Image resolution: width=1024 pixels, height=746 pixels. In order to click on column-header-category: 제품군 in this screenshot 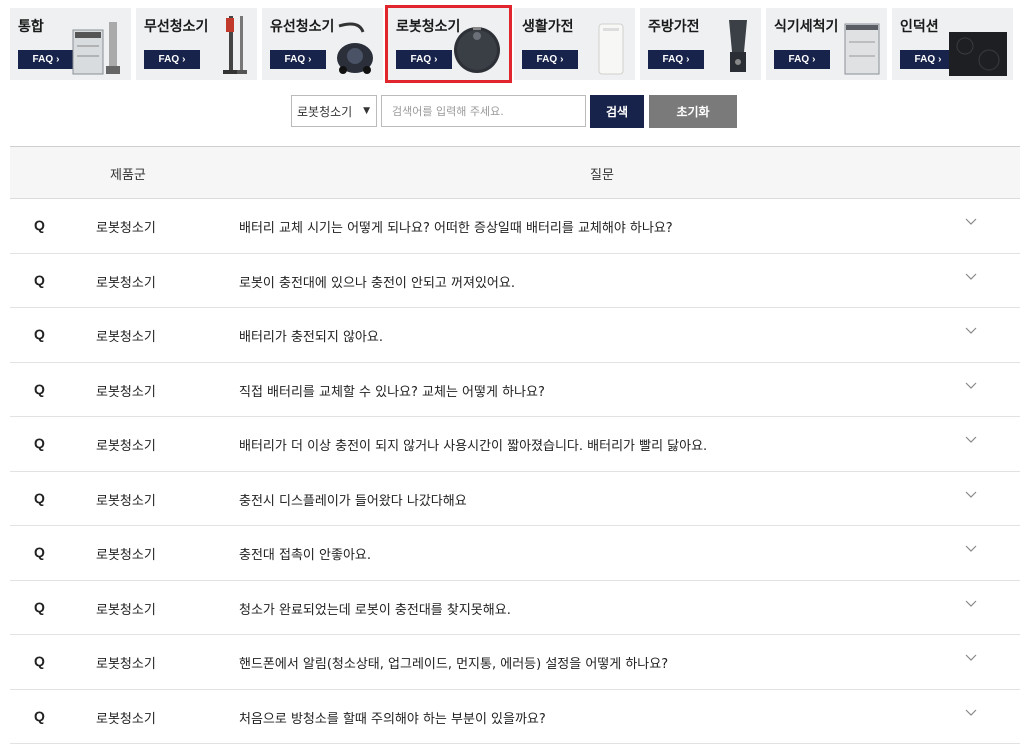, I will do `click(128, 175)`.